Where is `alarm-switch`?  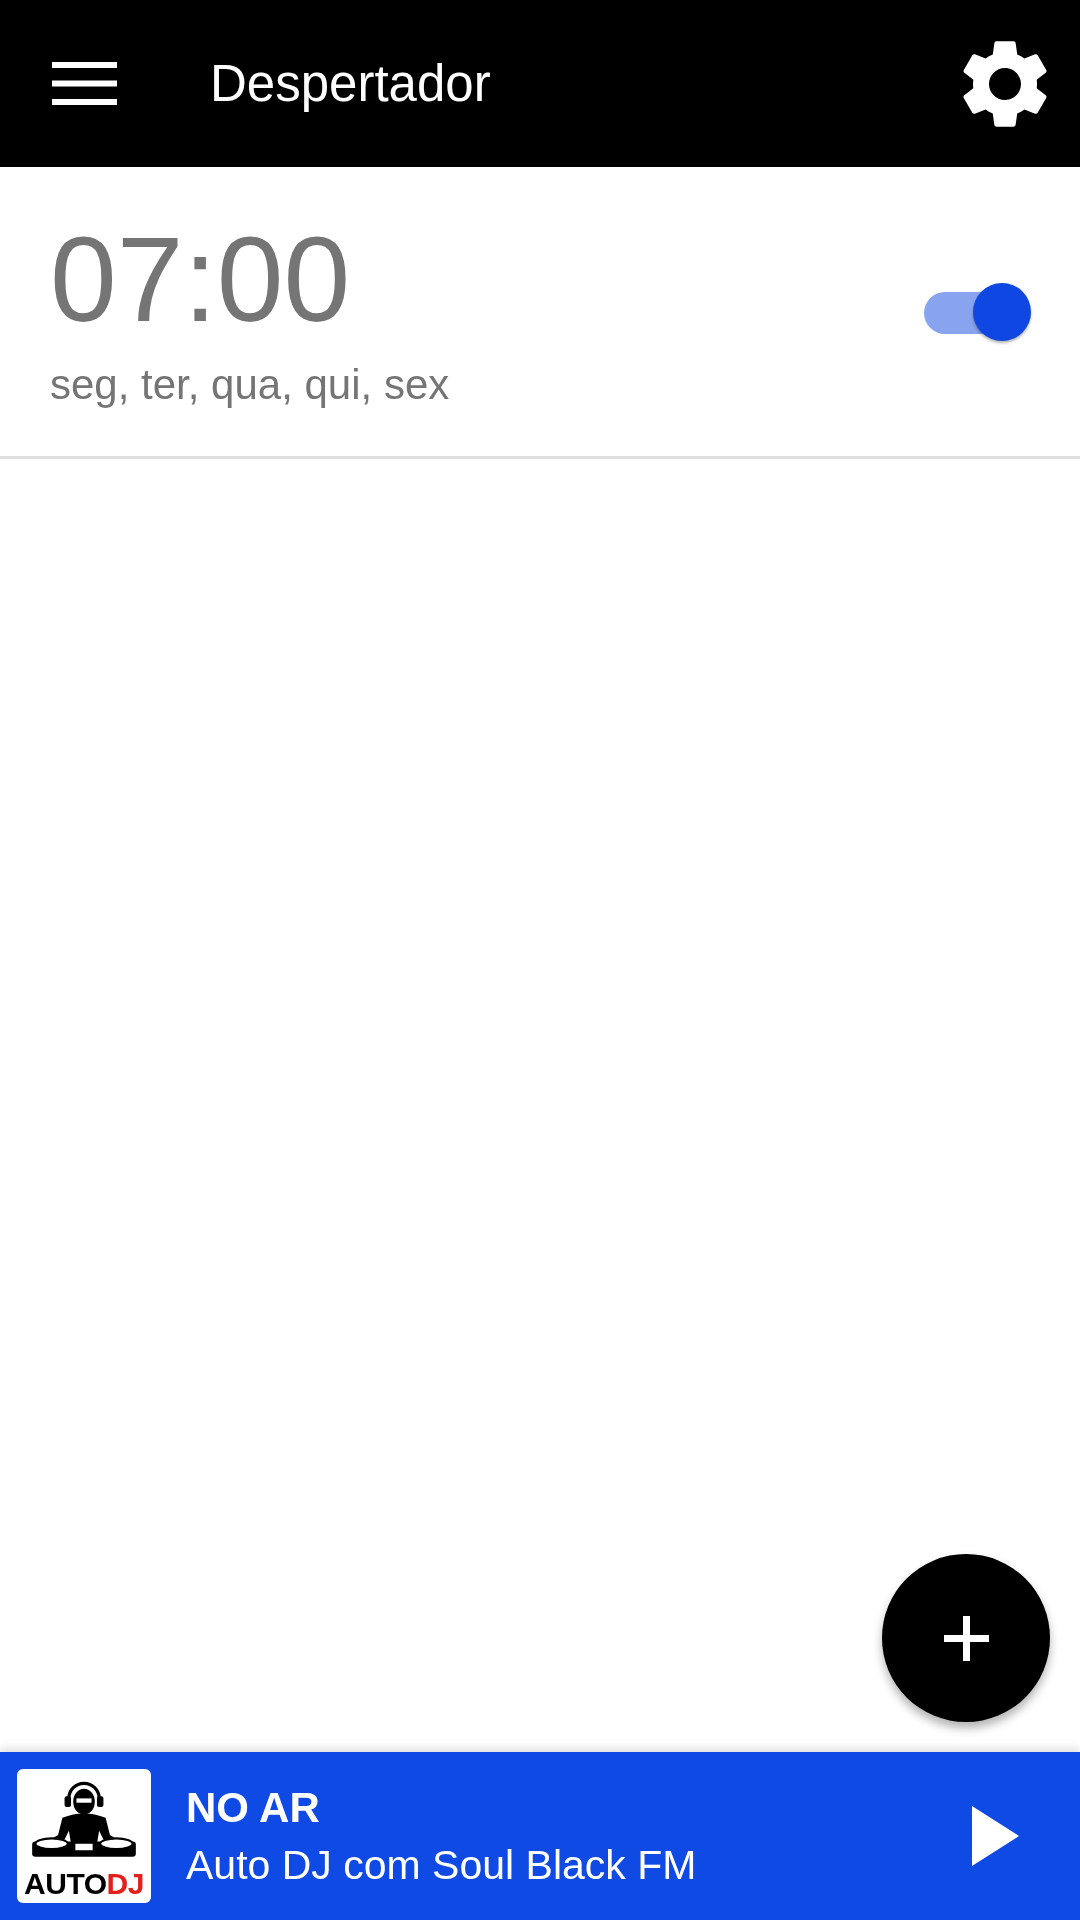
alarm-switch is located at coordinates (978, 312).